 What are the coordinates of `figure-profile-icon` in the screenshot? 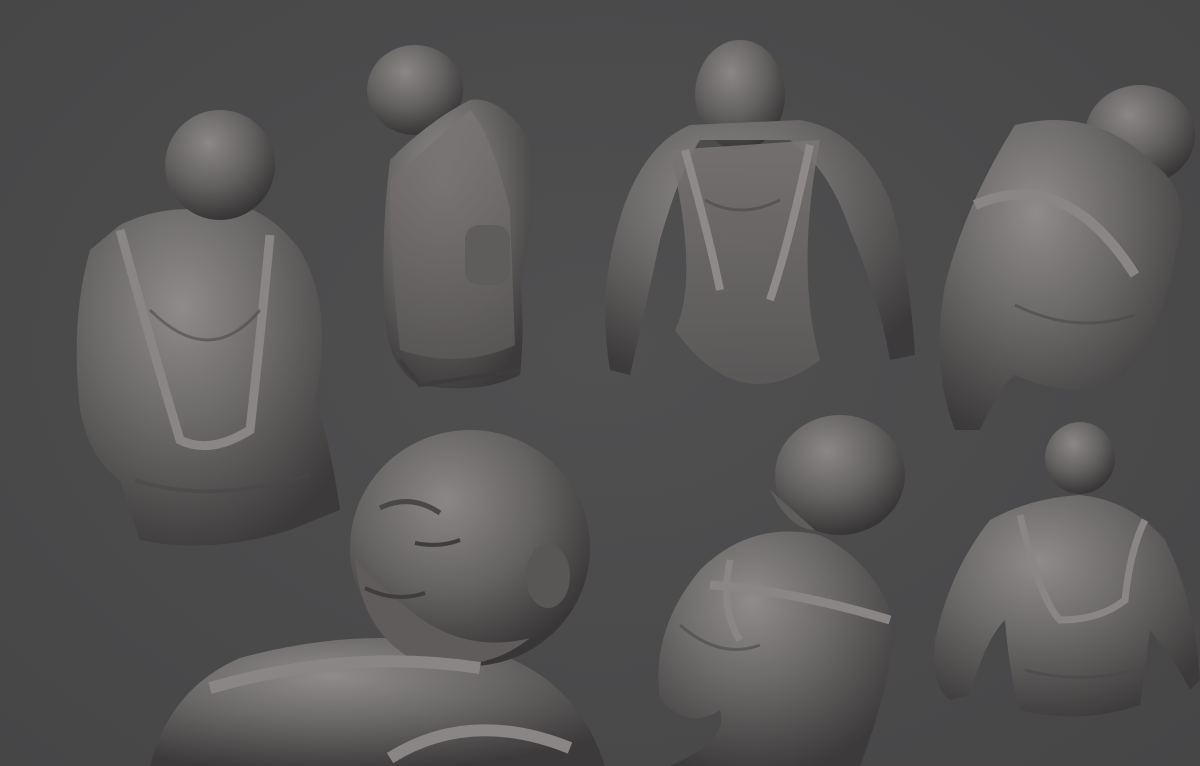 It's located at (781, 590).